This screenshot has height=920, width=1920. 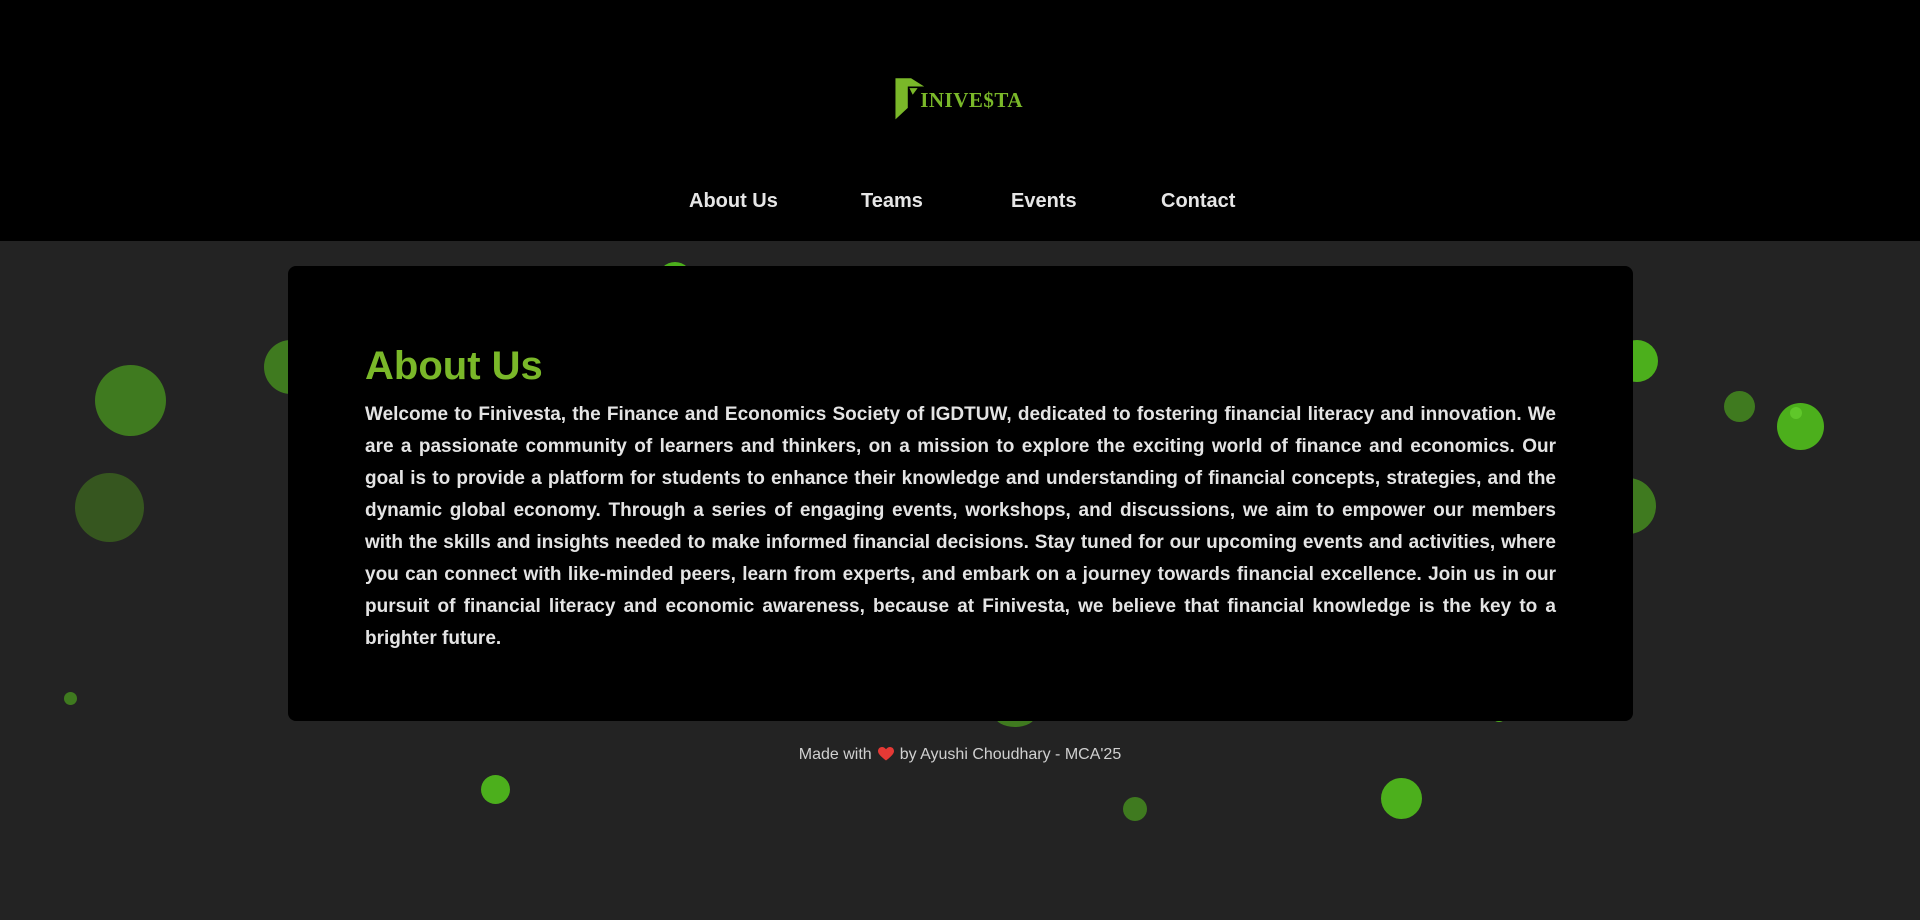 What do you see at coordinates (1198, 201) in the screenshot?
I see `nav-contact: Contact` at bounding box center [1198, 201].